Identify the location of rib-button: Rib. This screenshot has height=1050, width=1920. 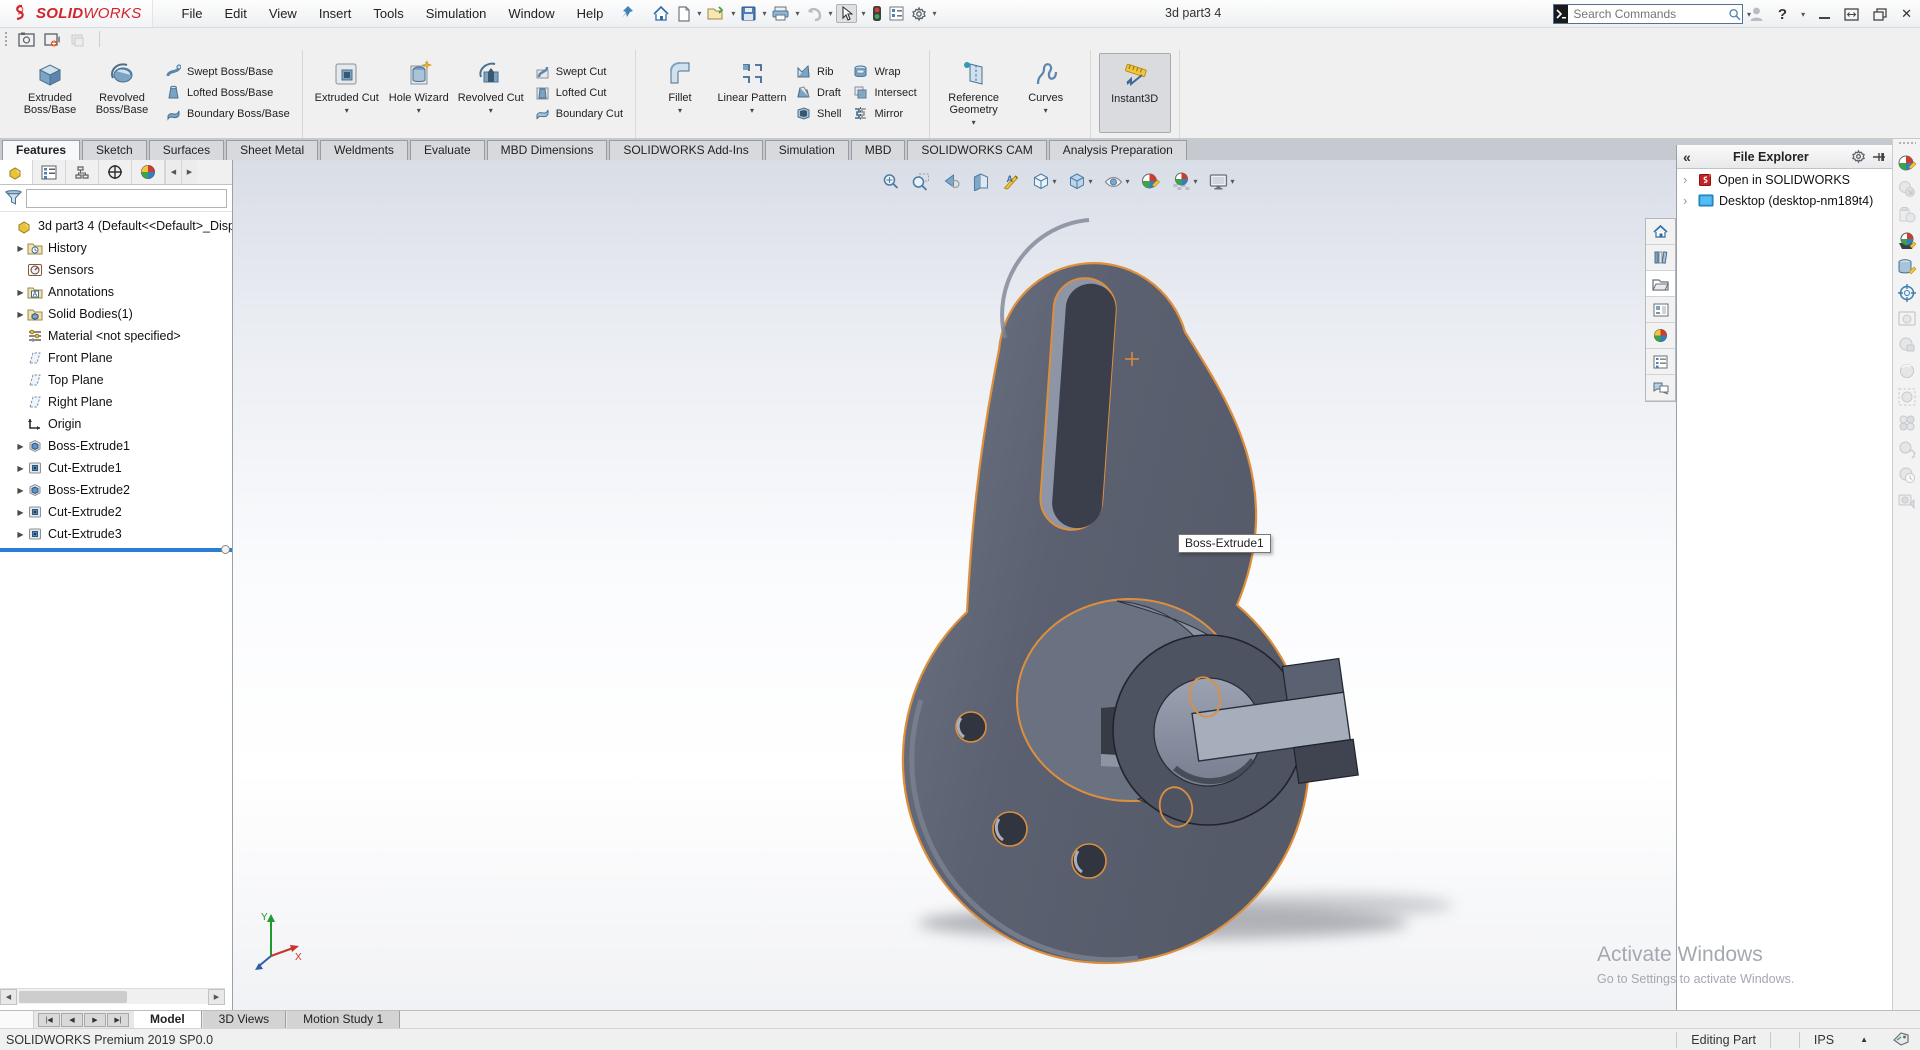
(818, 71).